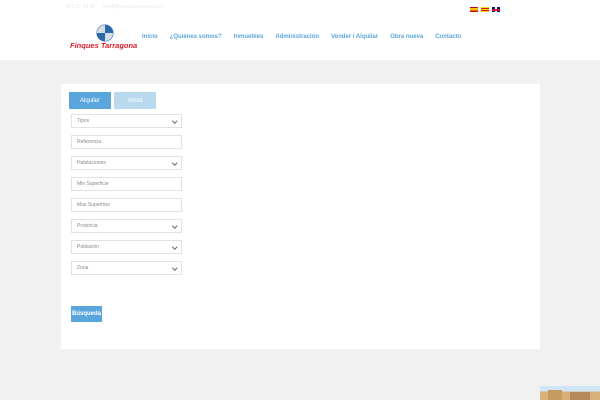 The image size is (600, 400). What do you see at coordinates (126, 205) in the screenshot?
I see `max-superficie-input: Max Superficie` at bounding box center [126, 205].